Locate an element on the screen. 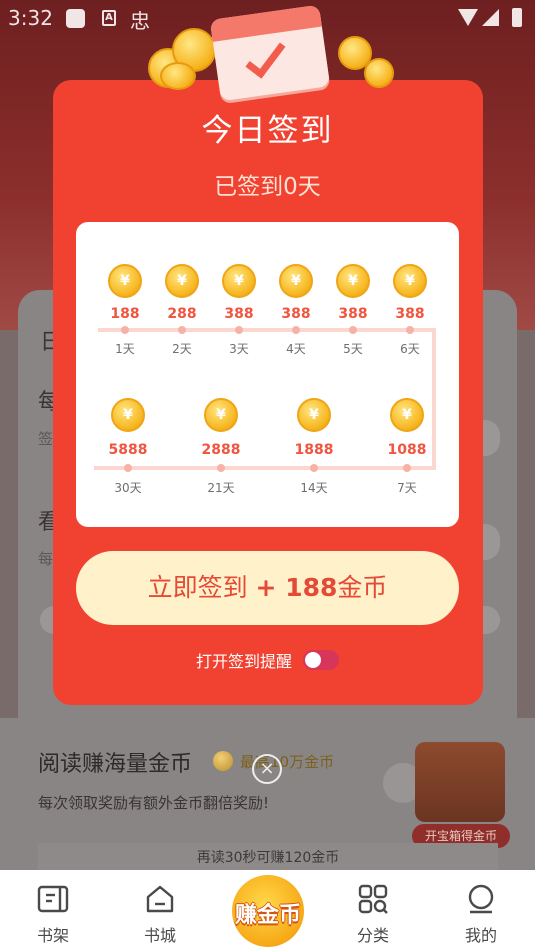  day-label: 5天 is located at coordinates (353, 349).